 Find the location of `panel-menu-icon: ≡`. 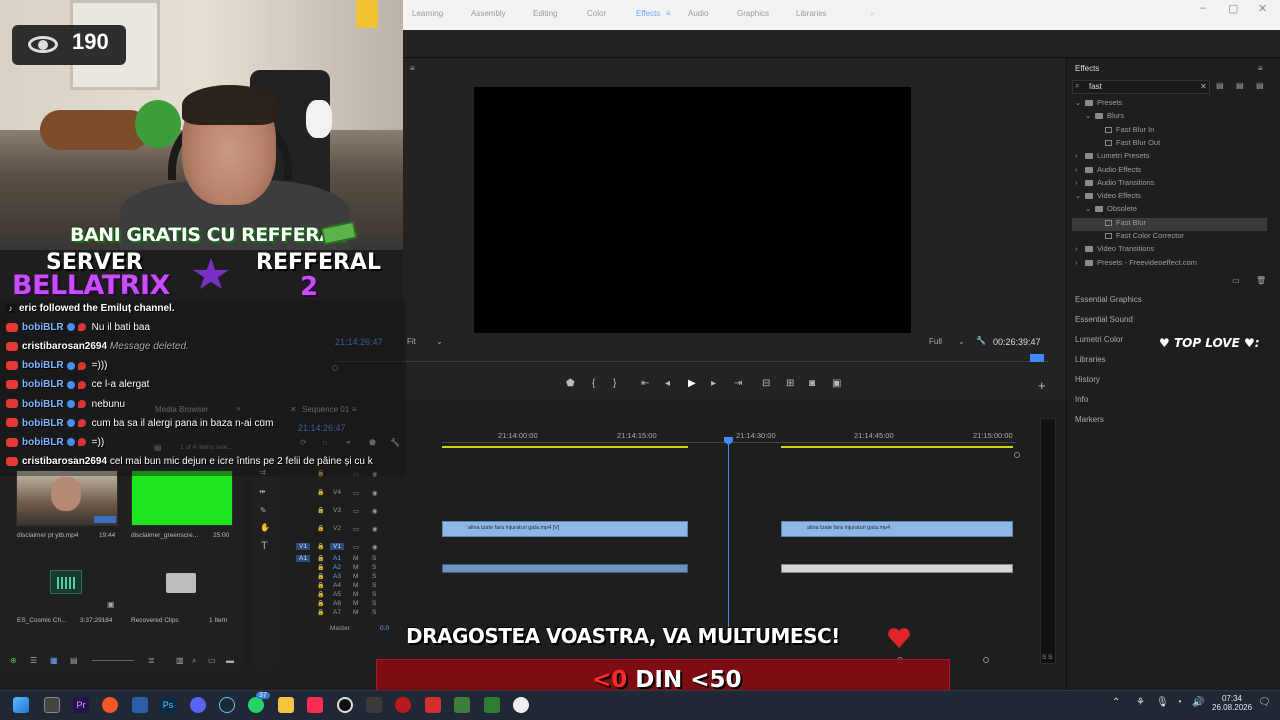

panel-menu-icon: ≡ is located at coordinates (412, 68).